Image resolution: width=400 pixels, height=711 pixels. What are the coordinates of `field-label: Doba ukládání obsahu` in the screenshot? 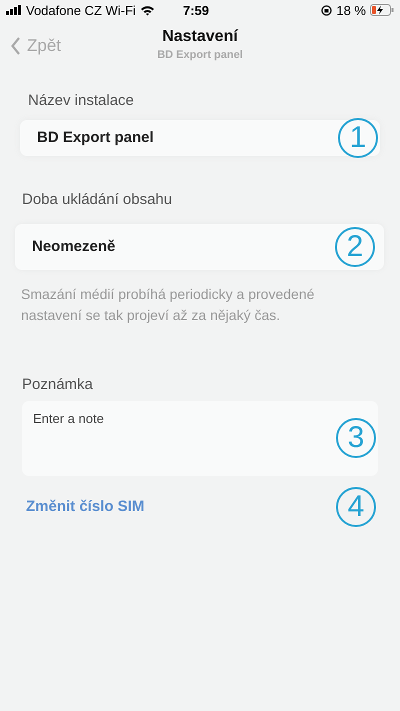 It's located at (98, 199).